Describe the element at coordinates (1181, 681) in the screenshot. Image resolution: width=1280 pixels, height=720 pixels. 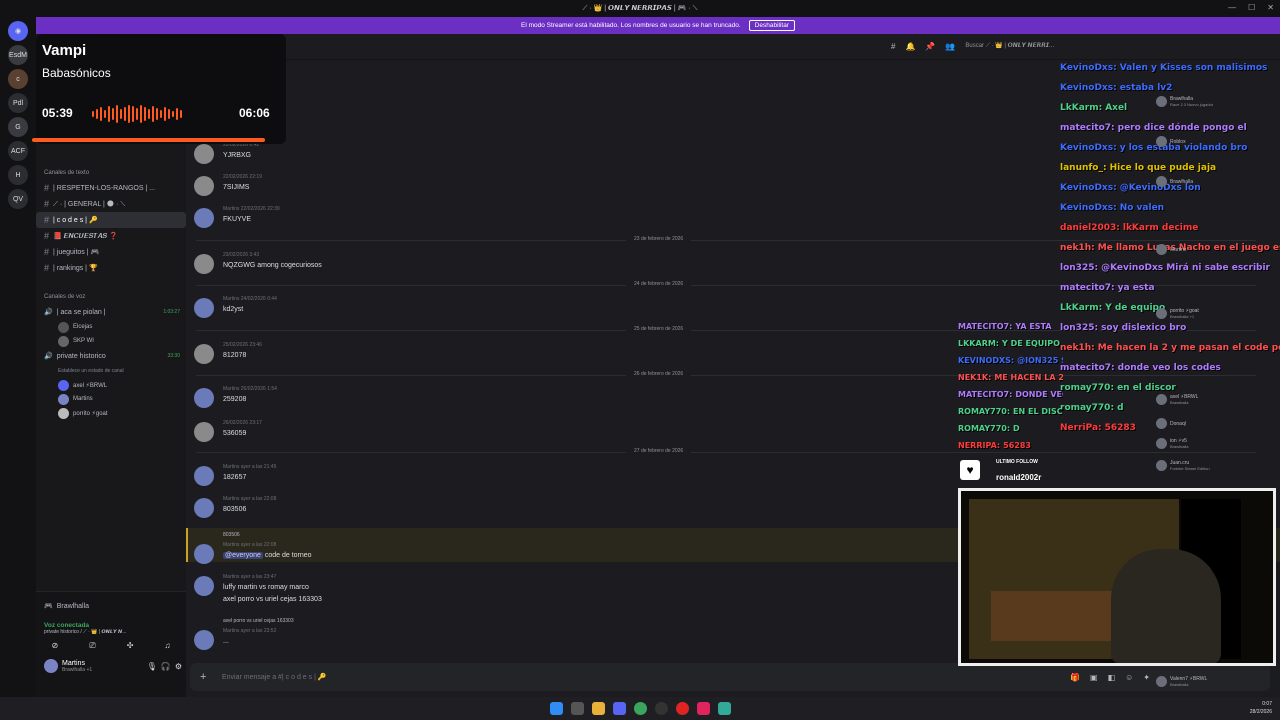
I see `member-list-item: Valenn7 ⚡BRWL Brawlhalla` at that location.